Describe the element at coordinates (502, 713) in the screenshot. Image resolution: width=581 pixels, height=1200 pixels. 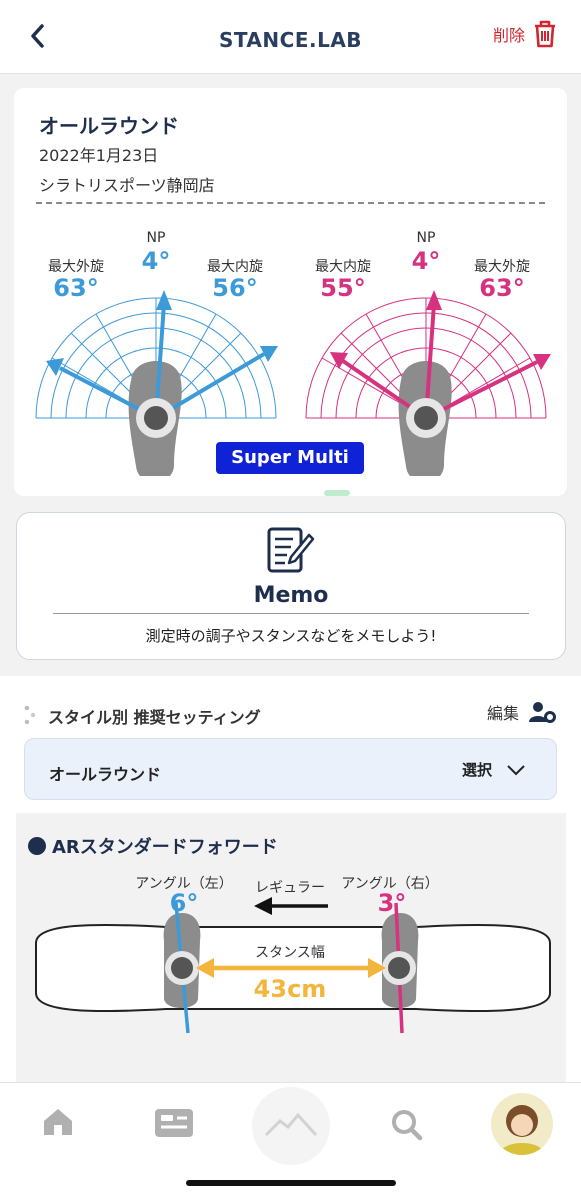
I see `edit-label: 編集` at that location.